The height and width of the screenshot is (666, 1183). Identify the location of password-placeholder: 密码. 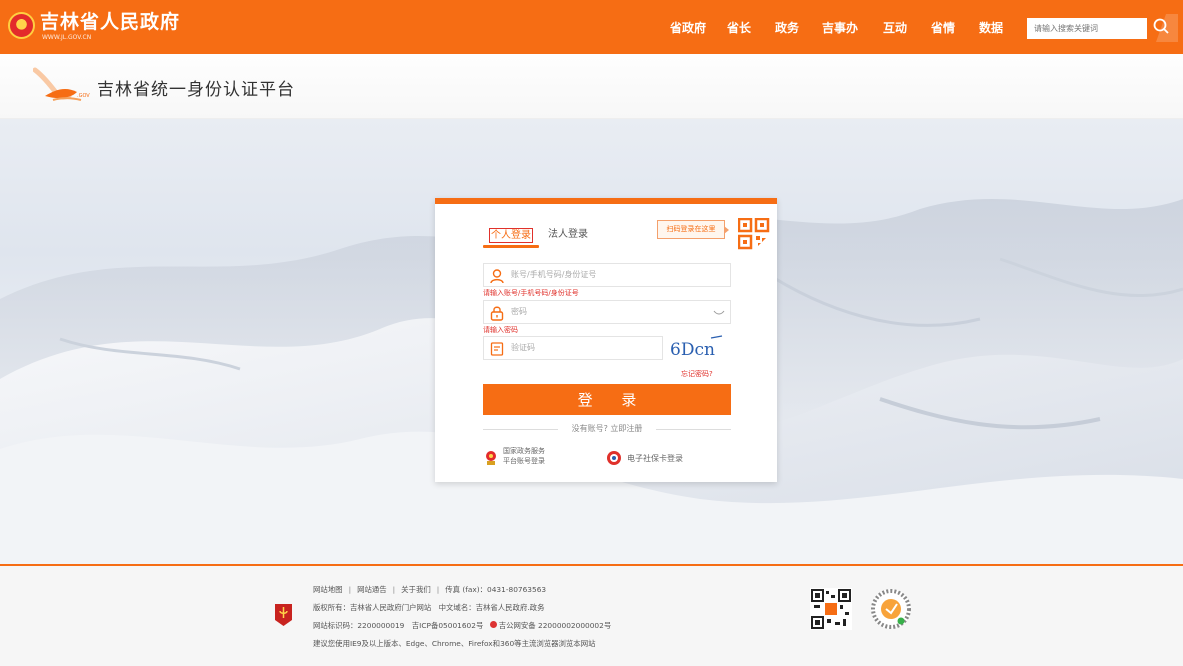
(519, 311).